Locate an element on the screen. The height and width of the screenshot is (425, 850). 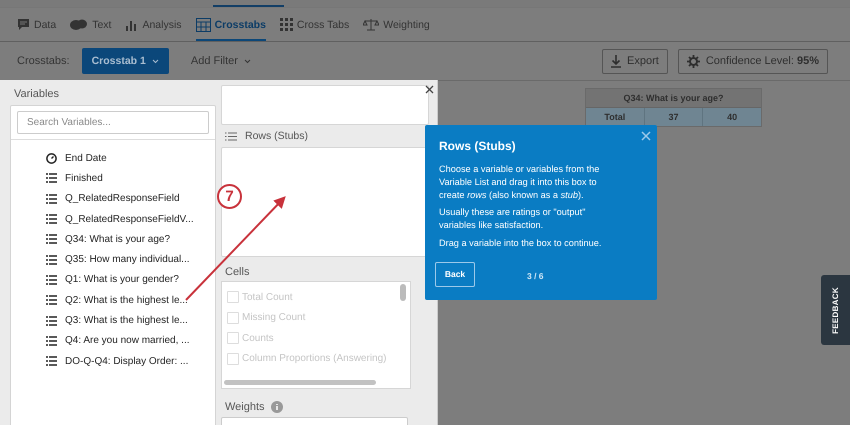
nav-tab: Cross Tabs is located at coordinates (315, 24).